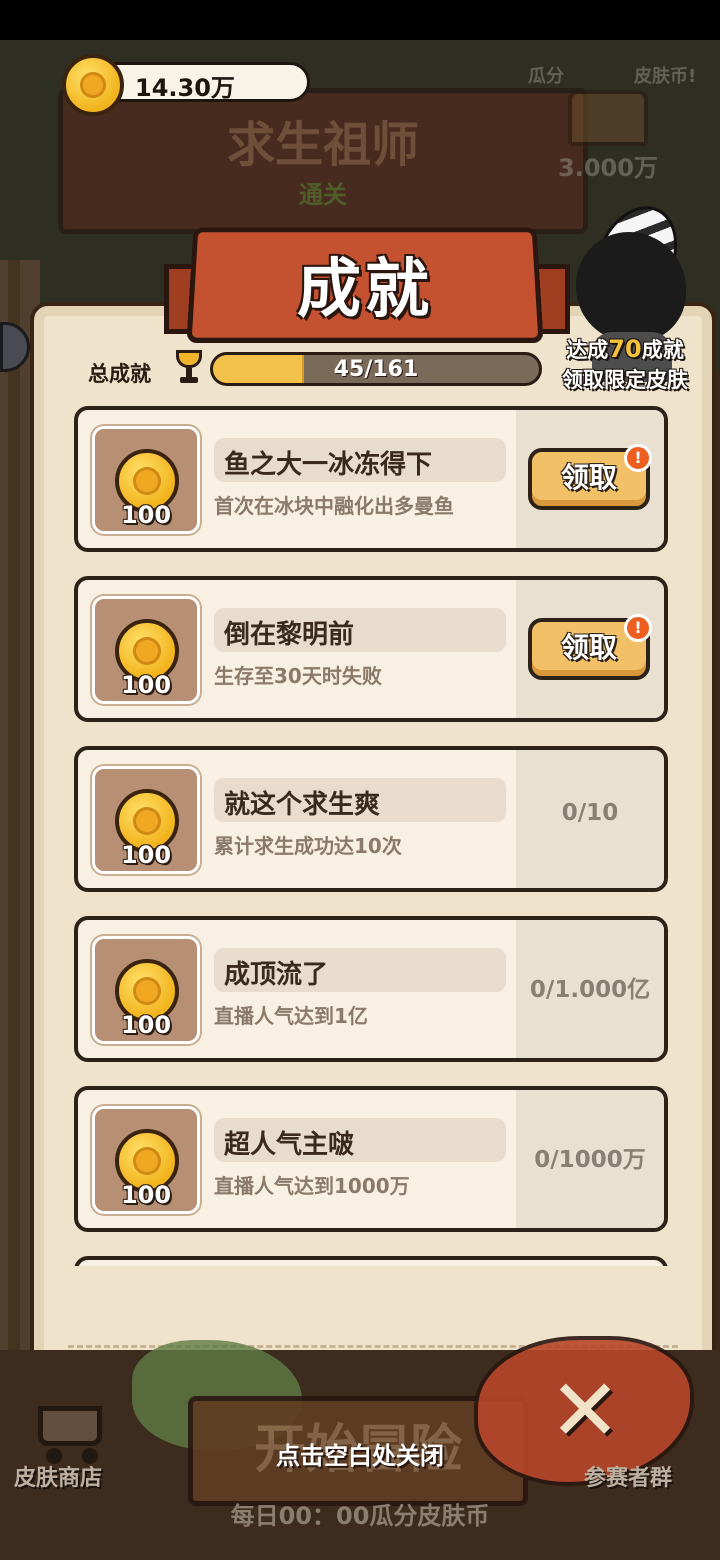 This screenshot has width=720, height=1560. Describe the element at coordinates (628, 1476) in the screenshot. I see `contestant-group-label: 参赛者群` at that location.